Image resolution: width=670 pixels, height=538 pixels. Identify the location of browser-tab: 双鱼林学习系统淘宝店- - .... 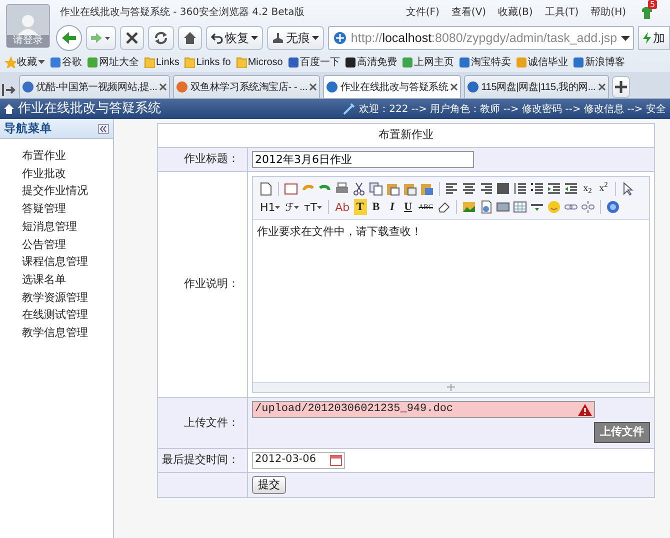
(246, 86).